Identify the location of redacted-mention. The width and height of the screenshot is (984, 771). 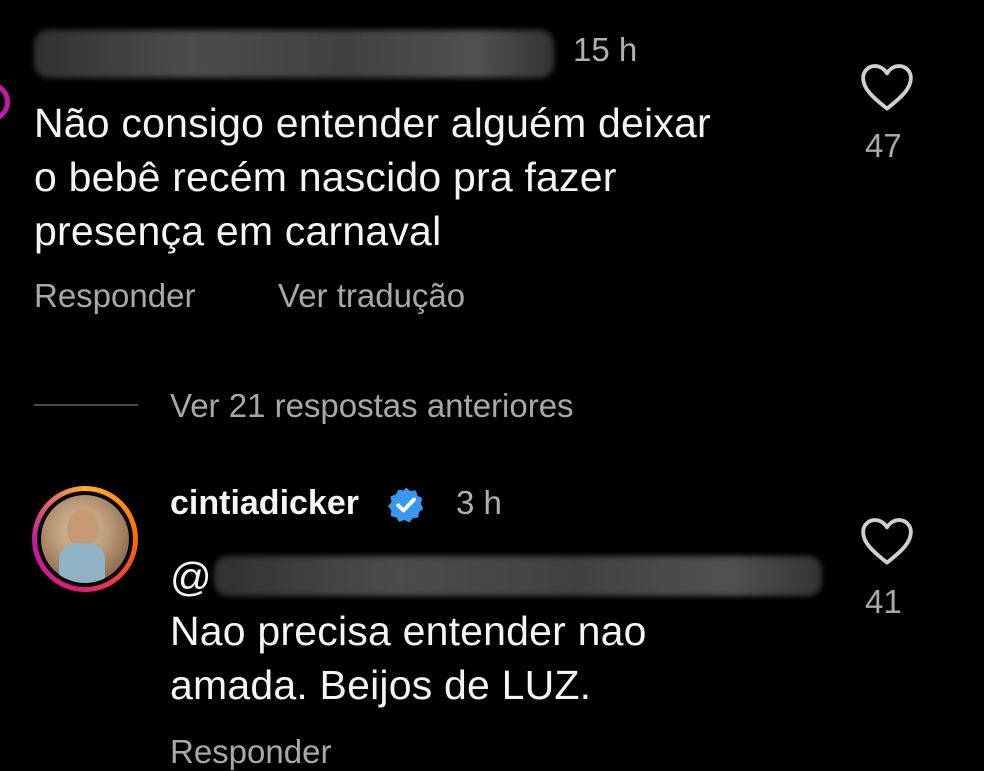
(518, 576).